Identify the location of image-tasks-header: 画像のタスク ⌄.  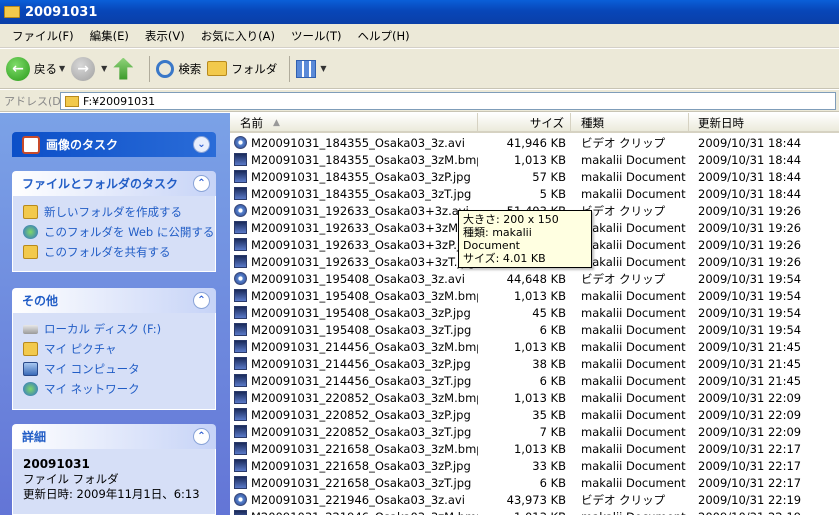
(114, 144).